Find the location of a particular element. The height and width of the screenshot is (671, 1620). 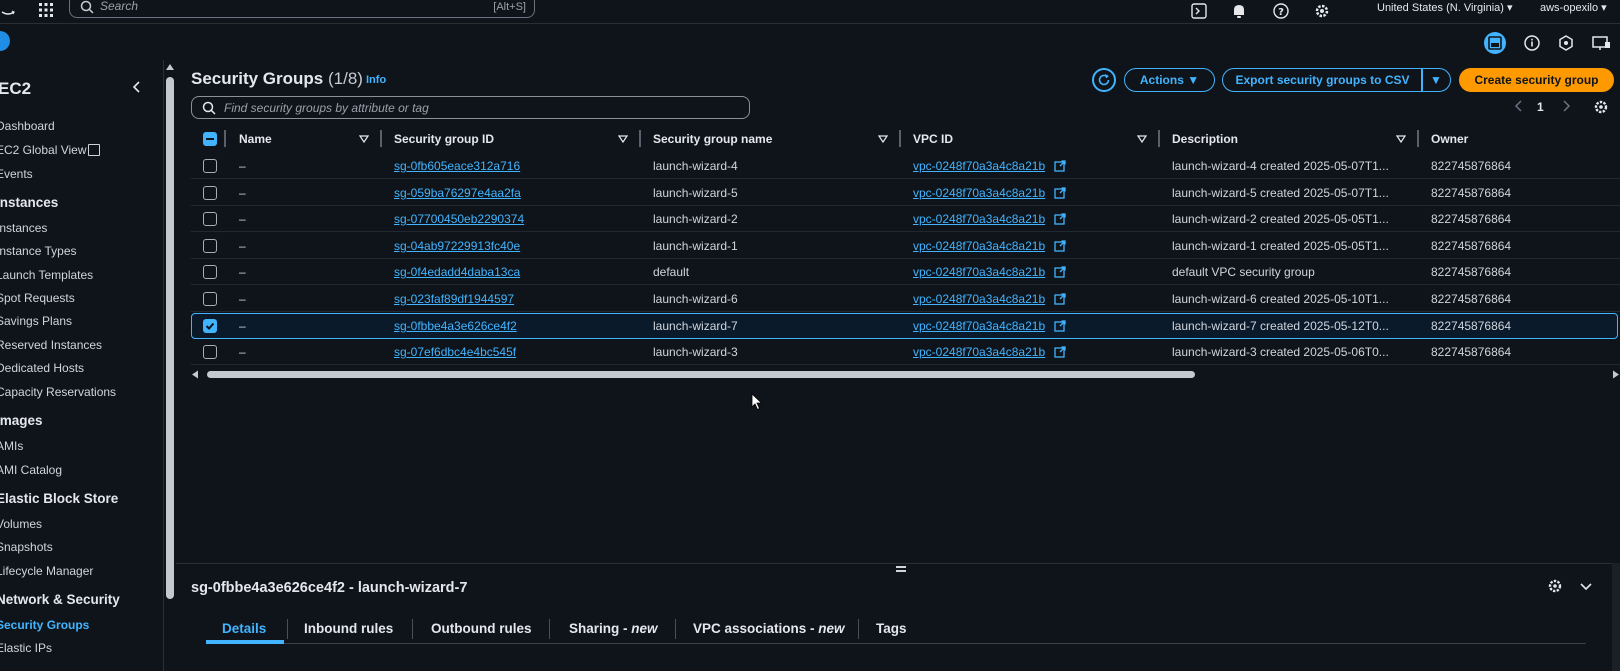

table-filter is located at coordinates (470, 107).